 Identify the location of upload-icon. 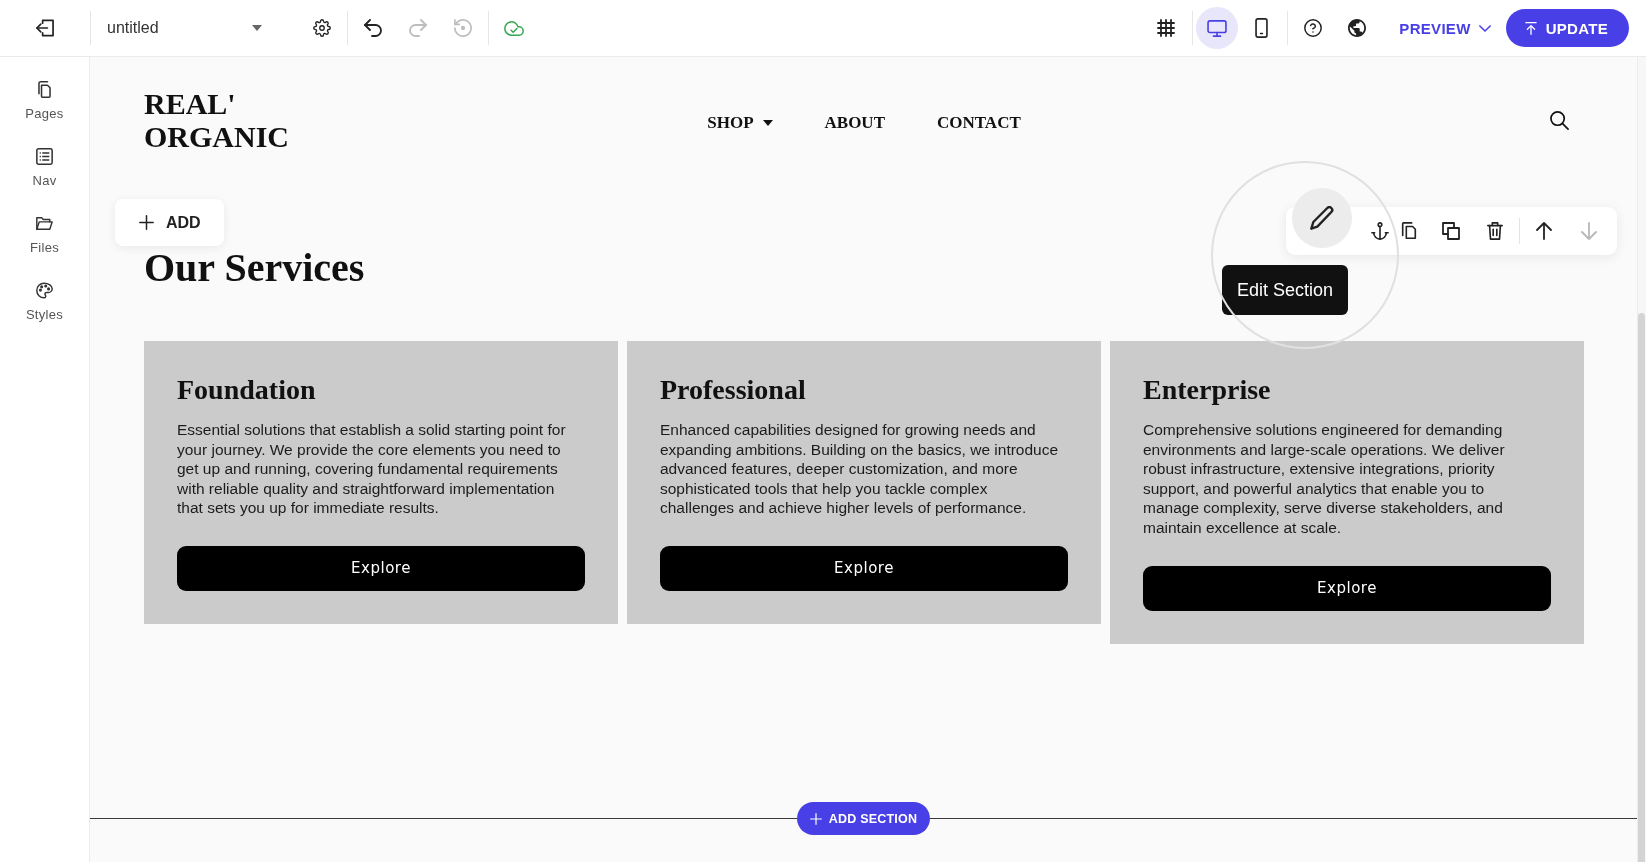
(1530, 28).